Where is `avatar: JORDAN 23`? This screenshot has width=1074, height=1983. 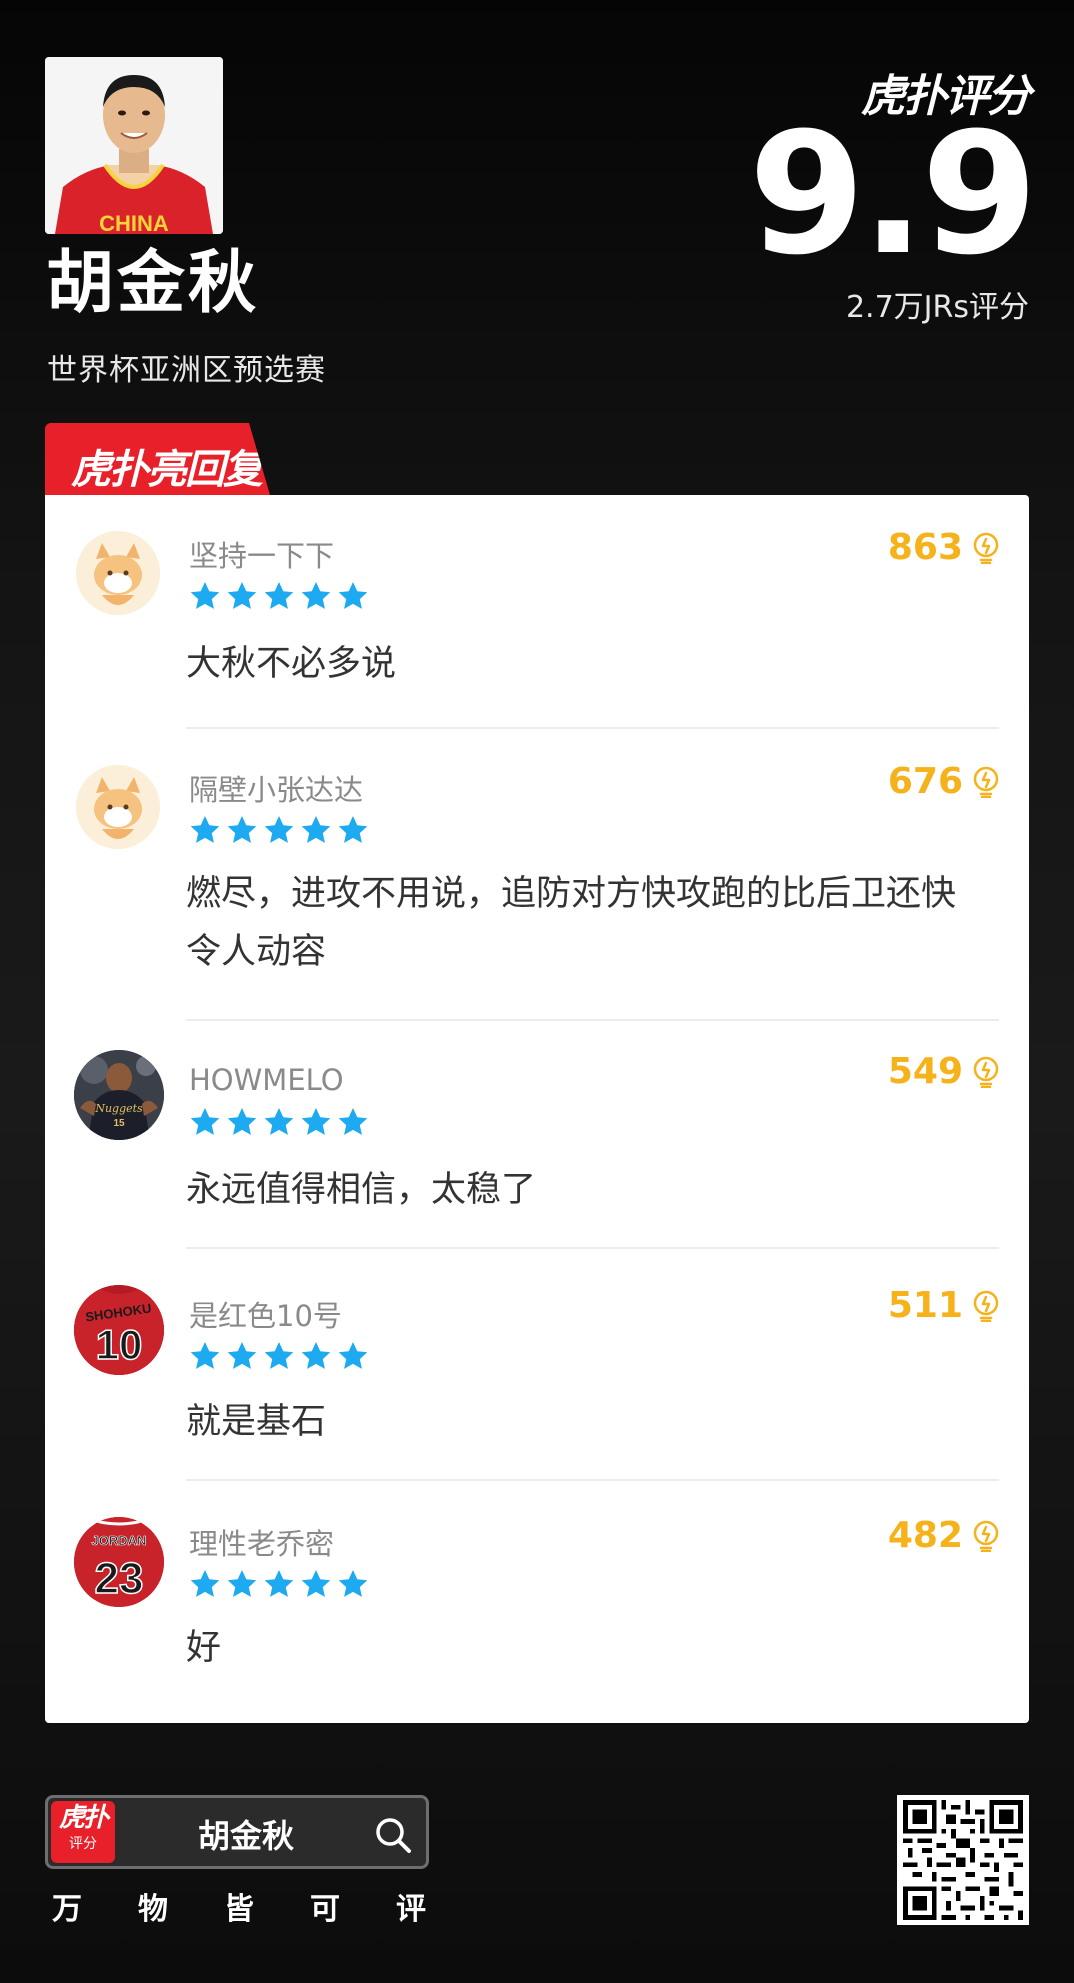
avatar: JORDAN 23 is located at coordinates (119, 1562).